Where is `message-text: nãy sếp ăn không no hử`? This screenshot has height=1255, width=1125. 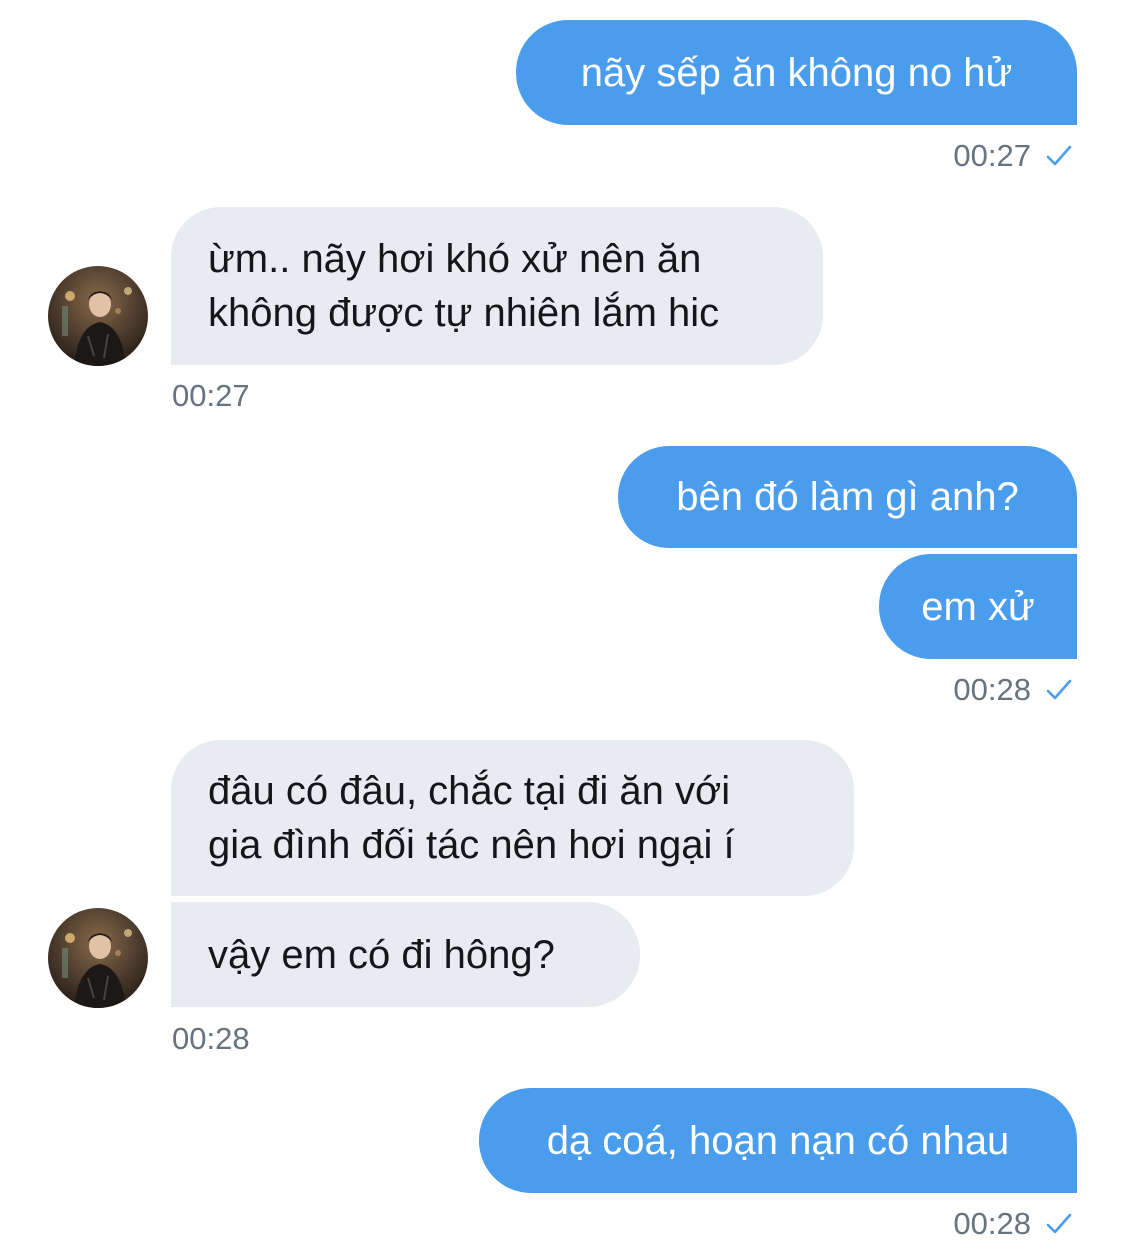
message-text: nãy sếp ăn không no hử is located at coordinates (796, 72).